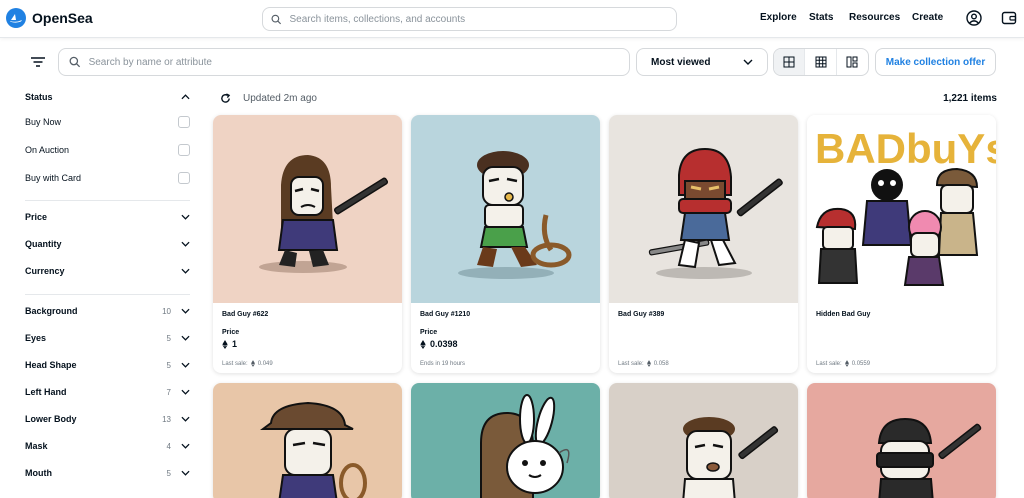 The width and height of the screenshot is (1024, 498). Describe the element at coordinates (661, 363) in the screenshot. I see `last-sale-value: 0.058` at that location.